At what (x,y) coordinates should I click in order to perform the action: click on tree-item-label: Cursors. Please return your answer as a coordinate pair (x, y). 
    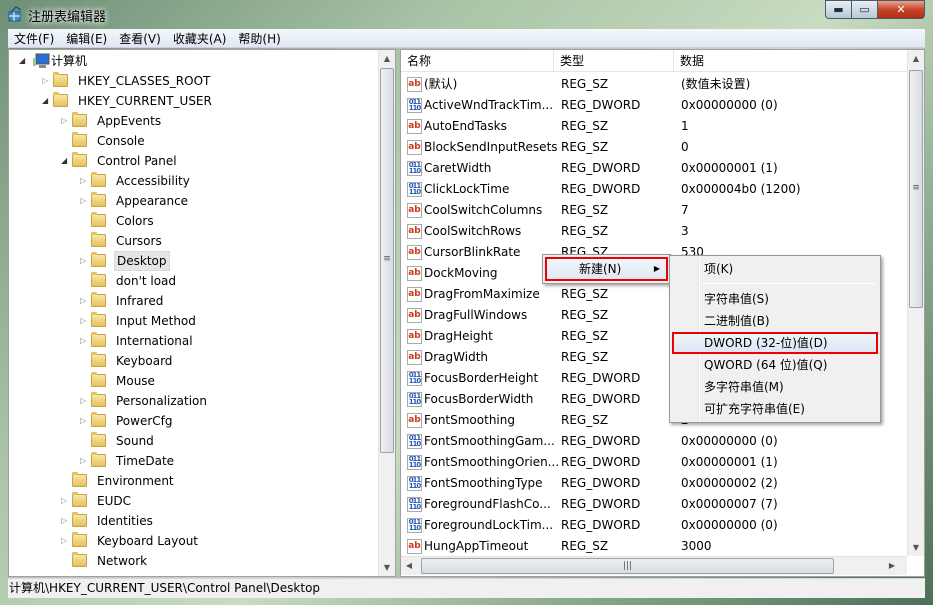
    Looking at the image, I should click on (139, 241).